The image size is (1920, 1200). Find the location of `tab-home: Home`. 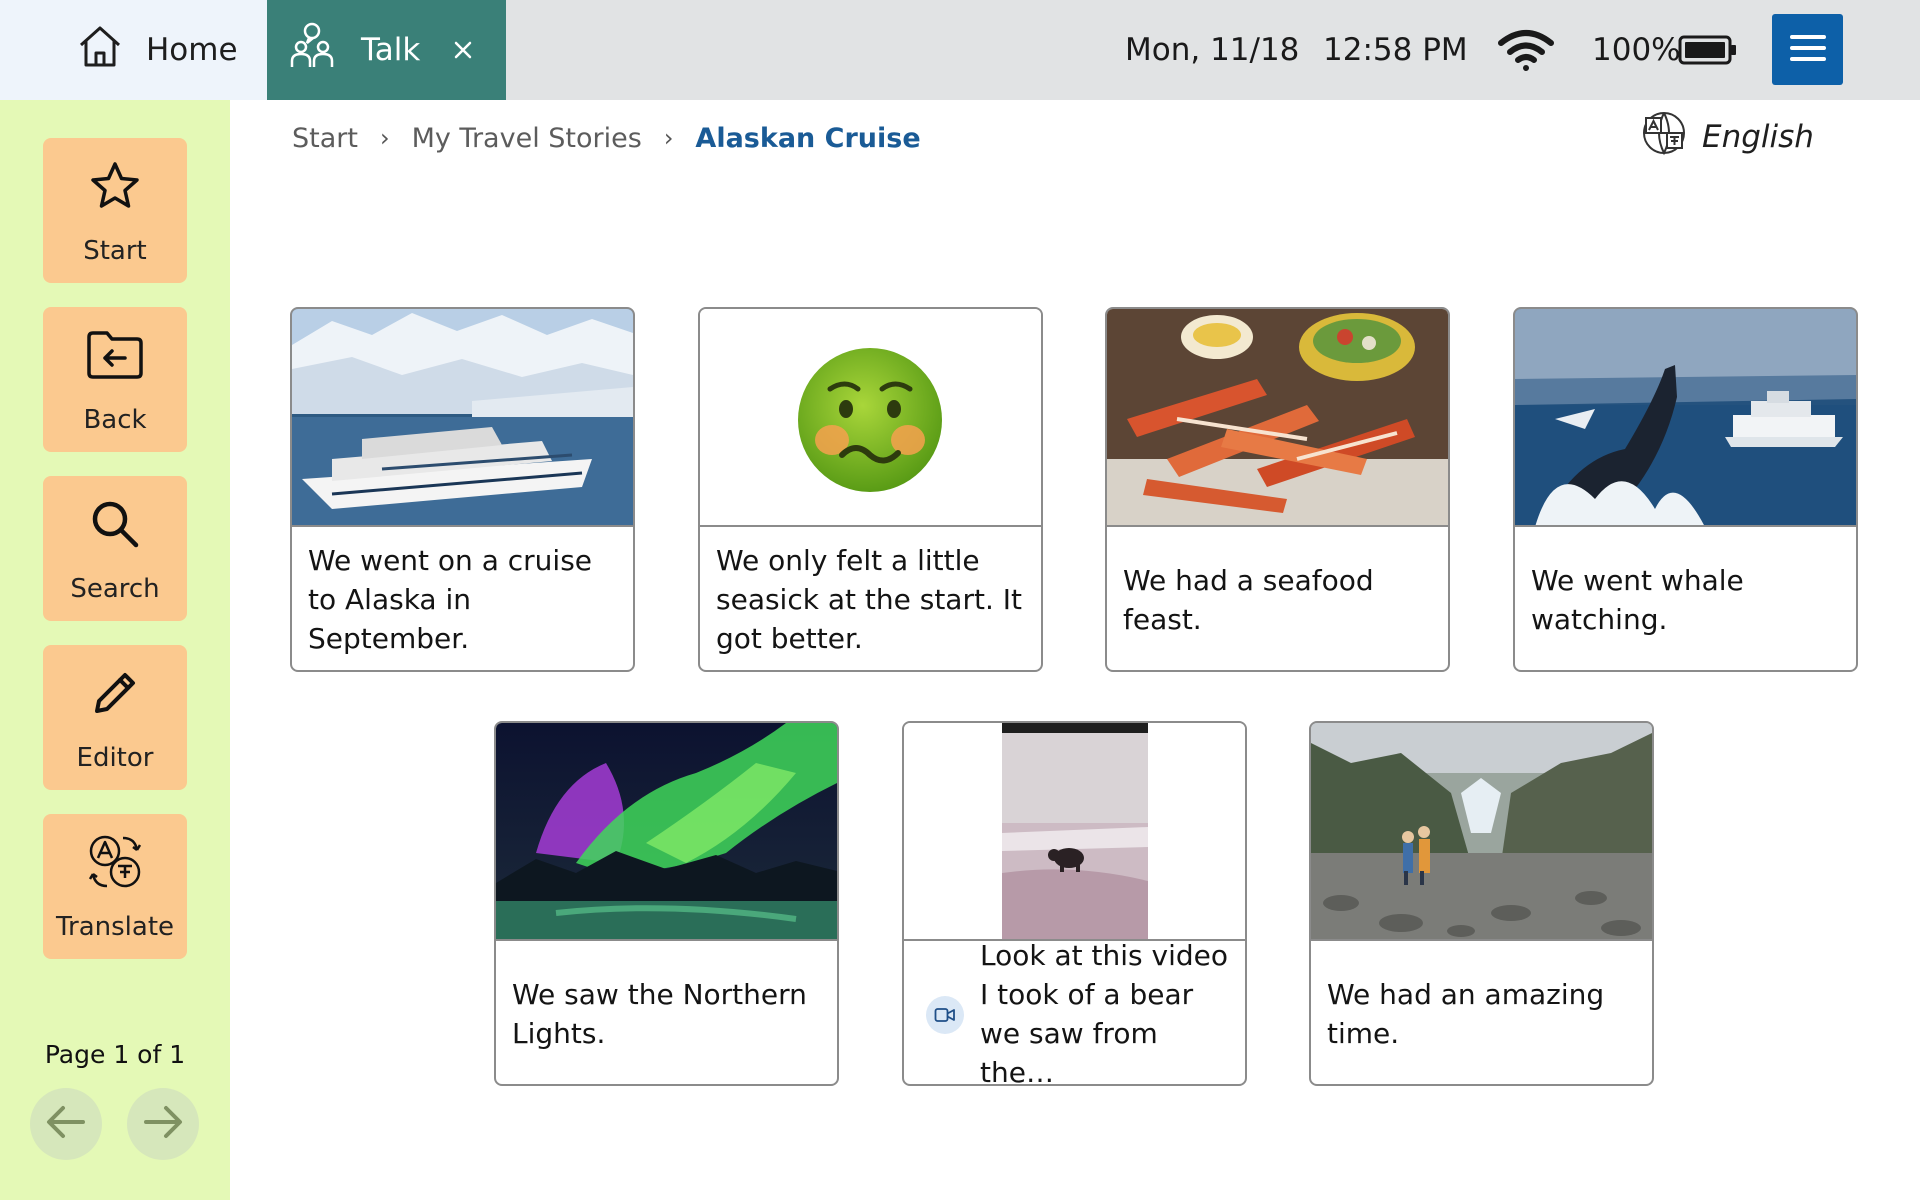

tab-home: Home is located at coordinates (133, 50).